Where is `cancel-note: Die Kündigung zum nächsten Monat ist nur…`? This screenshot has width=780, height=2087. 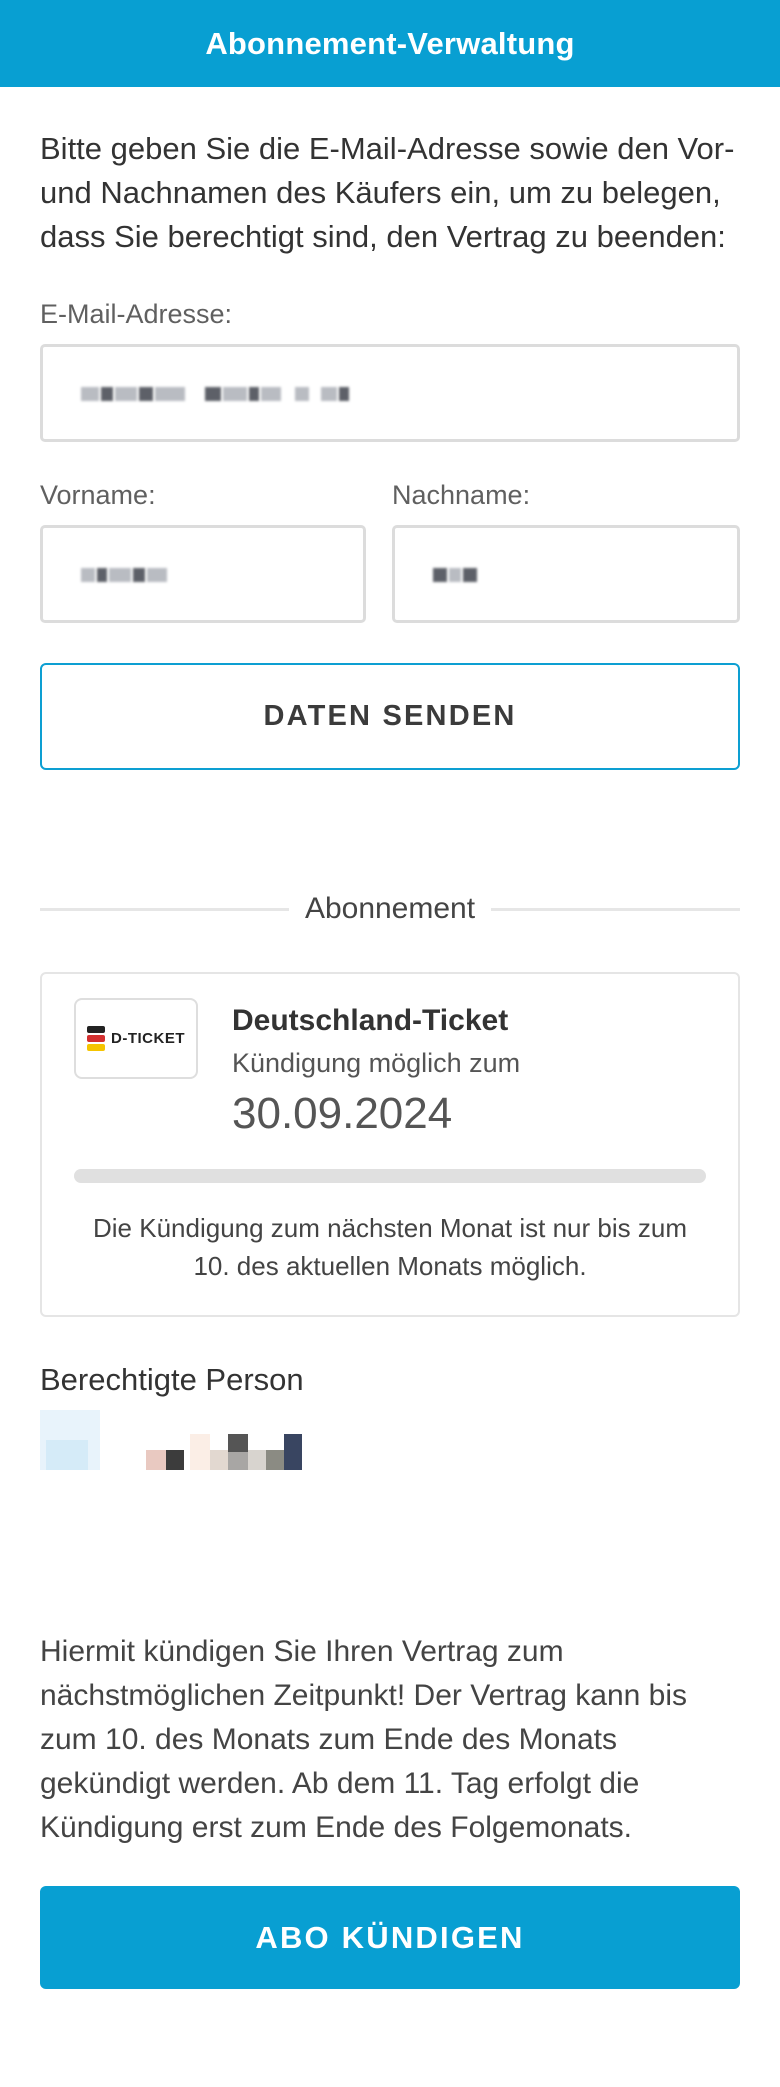
cancel-note: Die Kündigung zum nächsten Monat ist nur… is located at coordinates (390, 1247).